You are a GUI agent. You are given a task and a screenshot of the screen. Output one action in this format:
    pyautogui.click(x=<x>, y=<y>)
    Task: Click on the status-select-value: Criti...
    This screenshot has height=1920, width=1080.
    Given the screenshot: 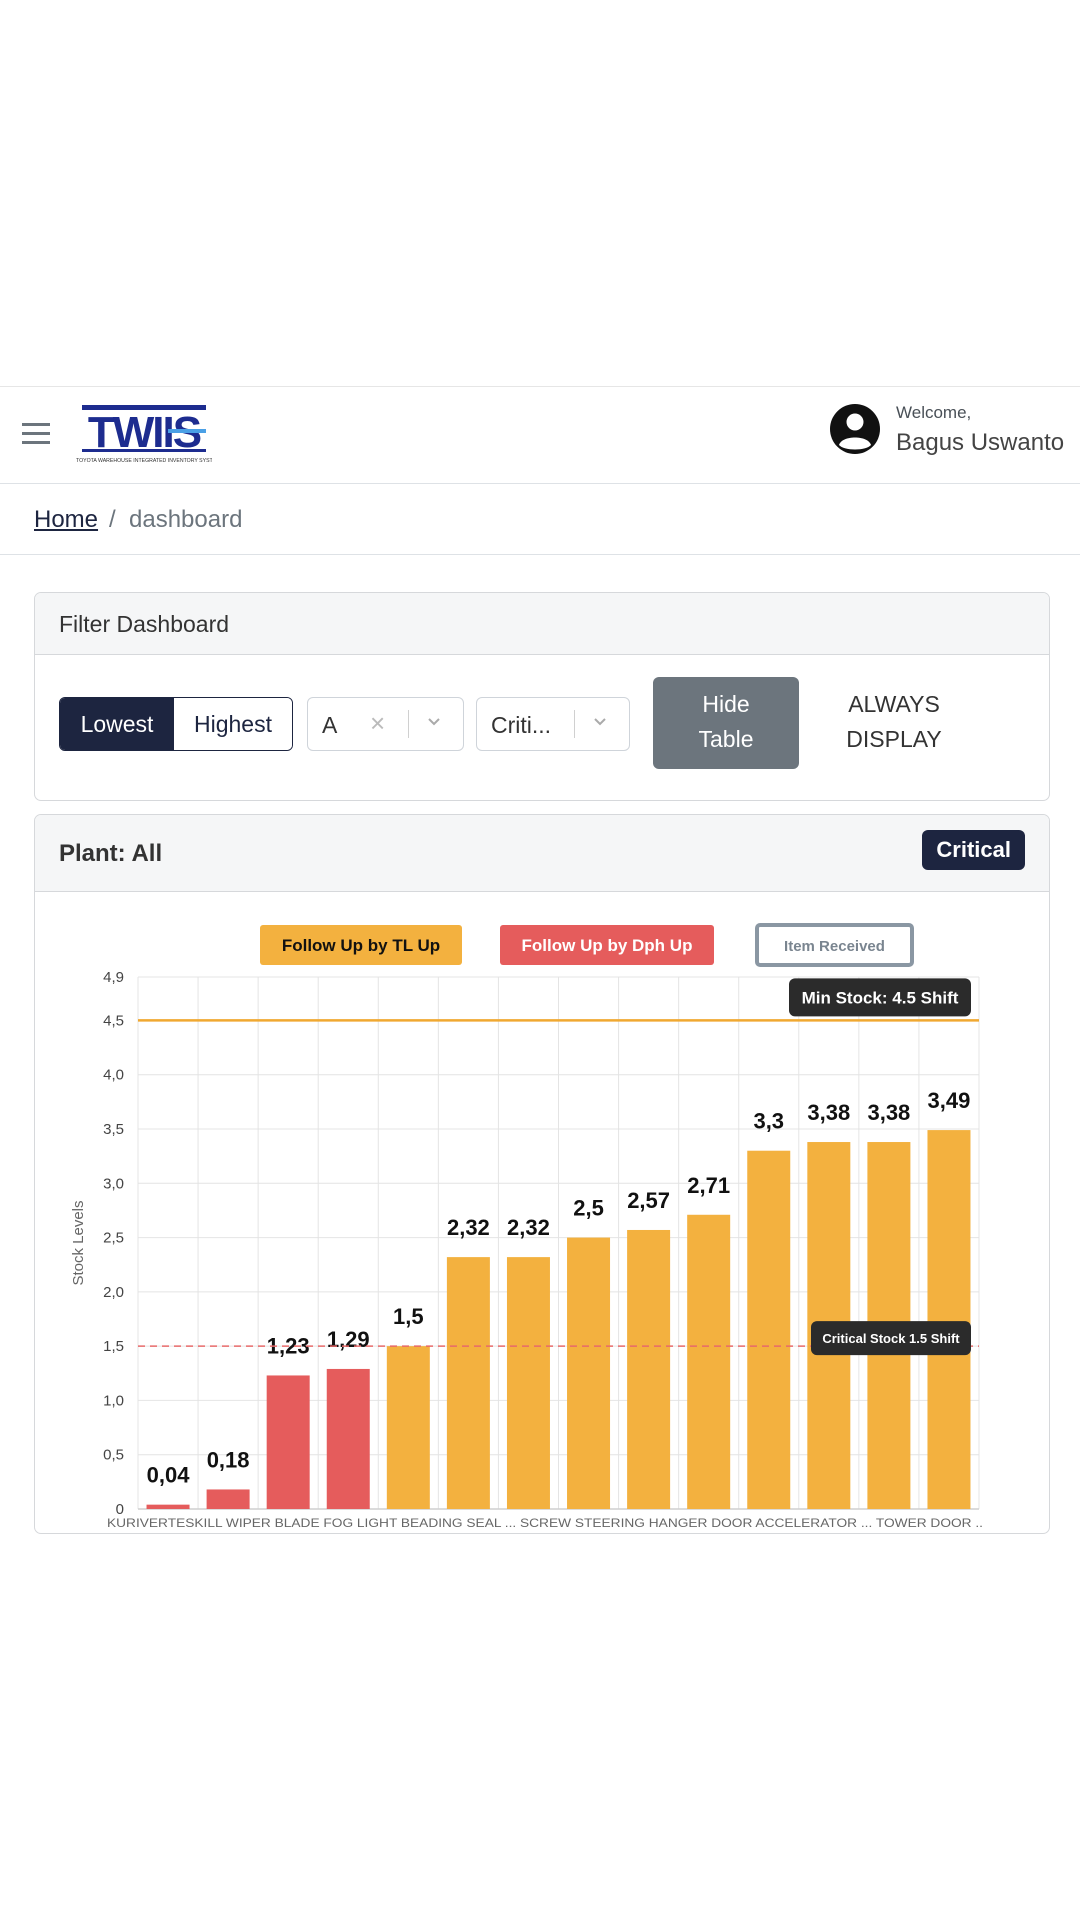 What is the action you would take?
    pyautogui.click(x=521, y=725)
    